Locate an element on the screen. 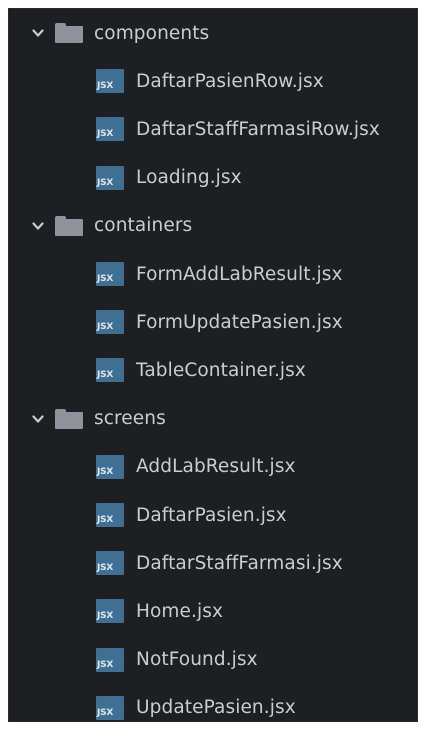 This screenshot has height=730, width=426. file-item: JSX FormAddLabResult.jsx is located at coordinates (213, 274).